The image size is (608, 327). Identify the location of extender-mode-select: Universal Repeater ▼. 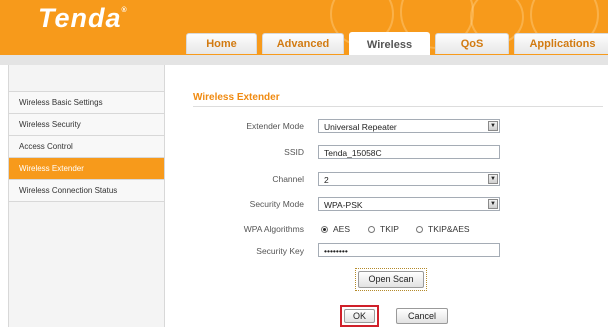
(409, 126).